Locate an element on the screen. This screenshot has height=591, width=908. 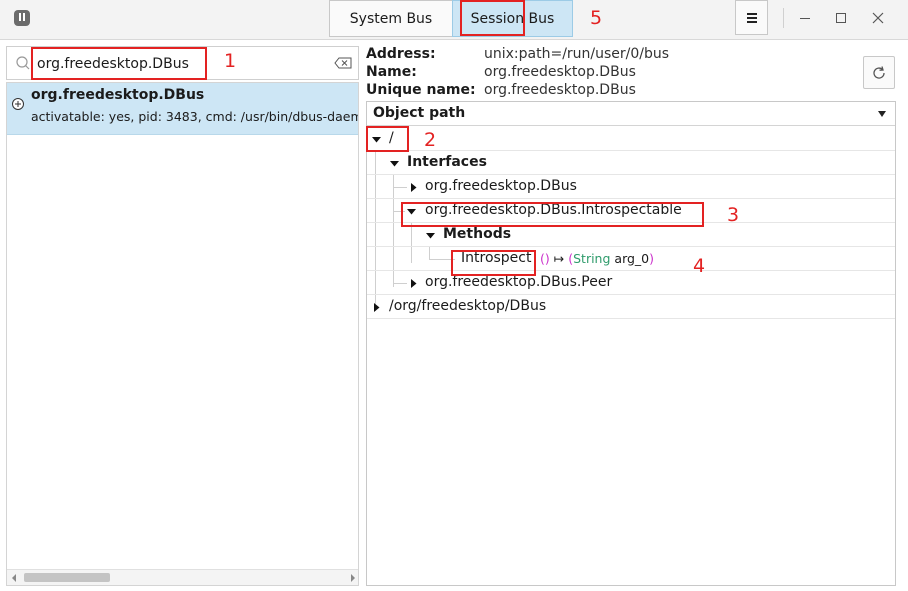
close-button is located at coordinates (878, 18).